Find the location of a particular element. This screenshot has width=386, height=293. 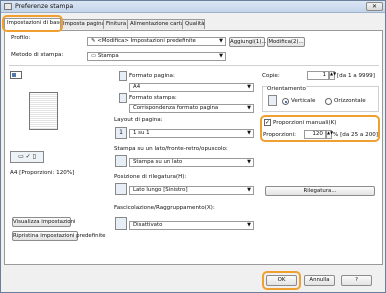

preview-toolbar is located at coordinates (16, 75).